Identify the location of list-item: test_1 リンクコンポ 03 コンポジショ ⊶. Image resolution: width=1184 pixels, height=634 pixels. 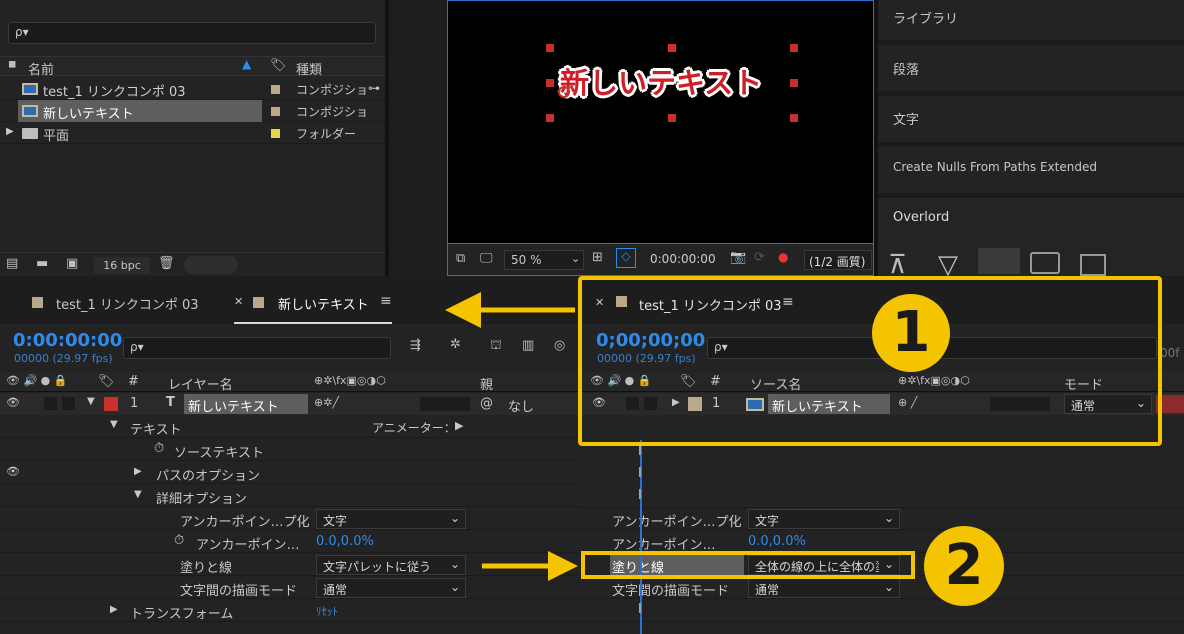
(192, 89).